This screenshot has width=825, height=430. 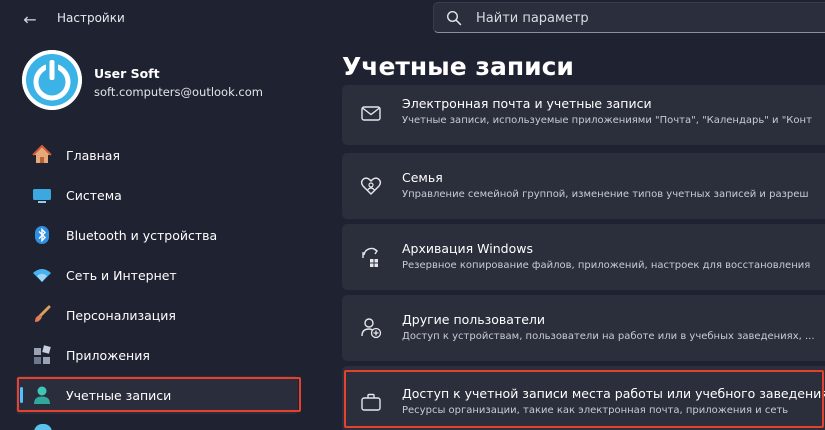 What do you see at coordinates (474, 319) in the screenshot?
I see `card-title: Другие пользователи` at bounding box center [474, 319].